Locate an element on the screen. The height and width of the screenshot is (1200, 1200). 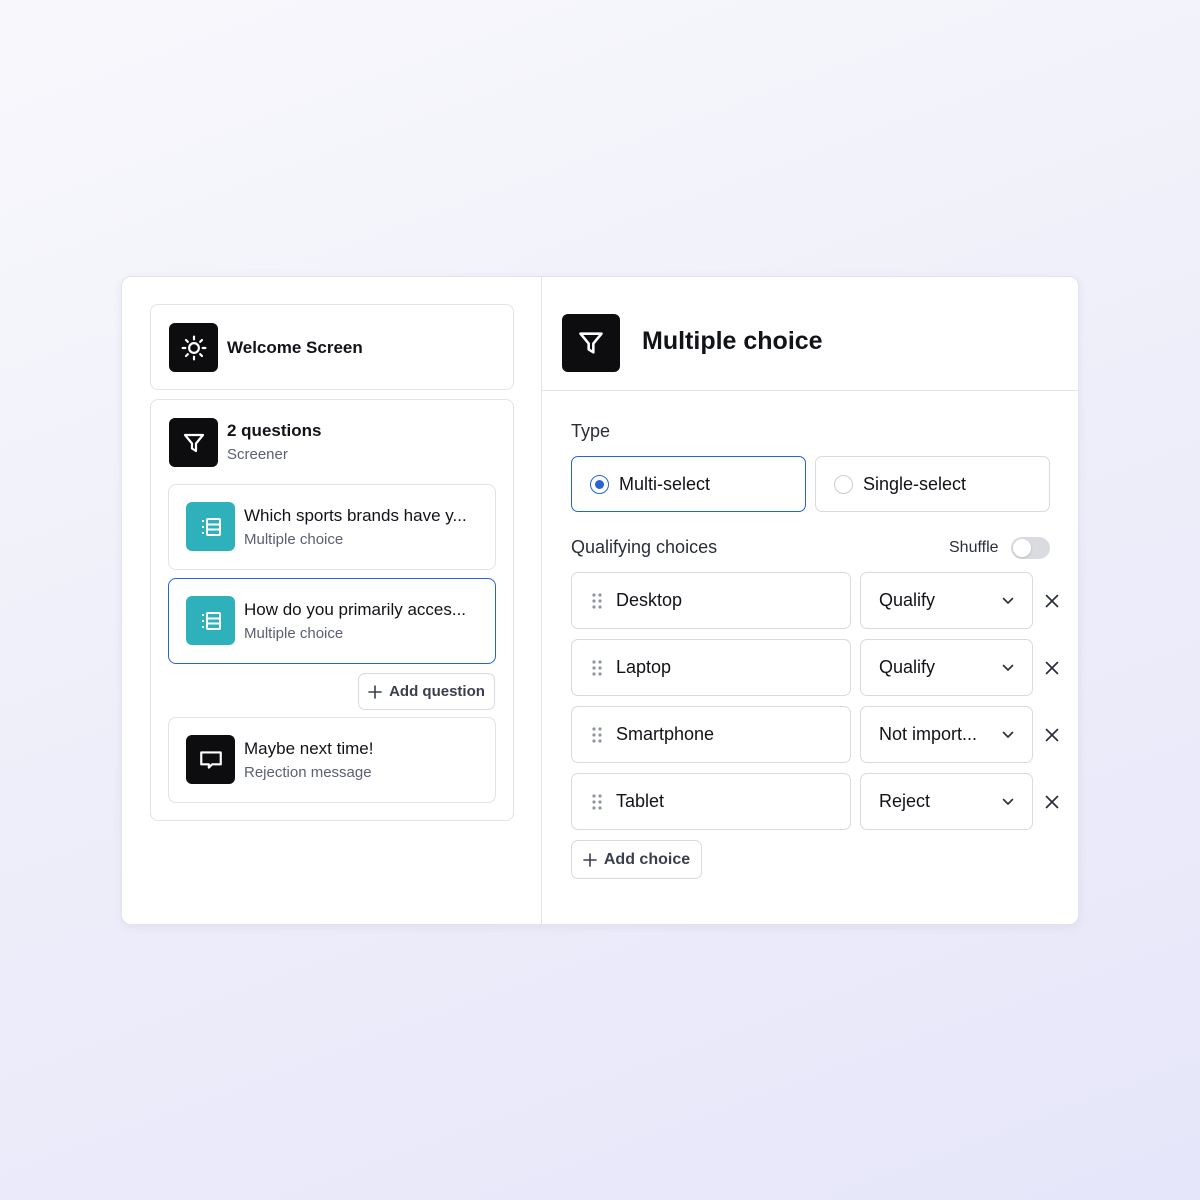
welcome-screen-title: Welcome Screen is located at coordinates (295, 347).